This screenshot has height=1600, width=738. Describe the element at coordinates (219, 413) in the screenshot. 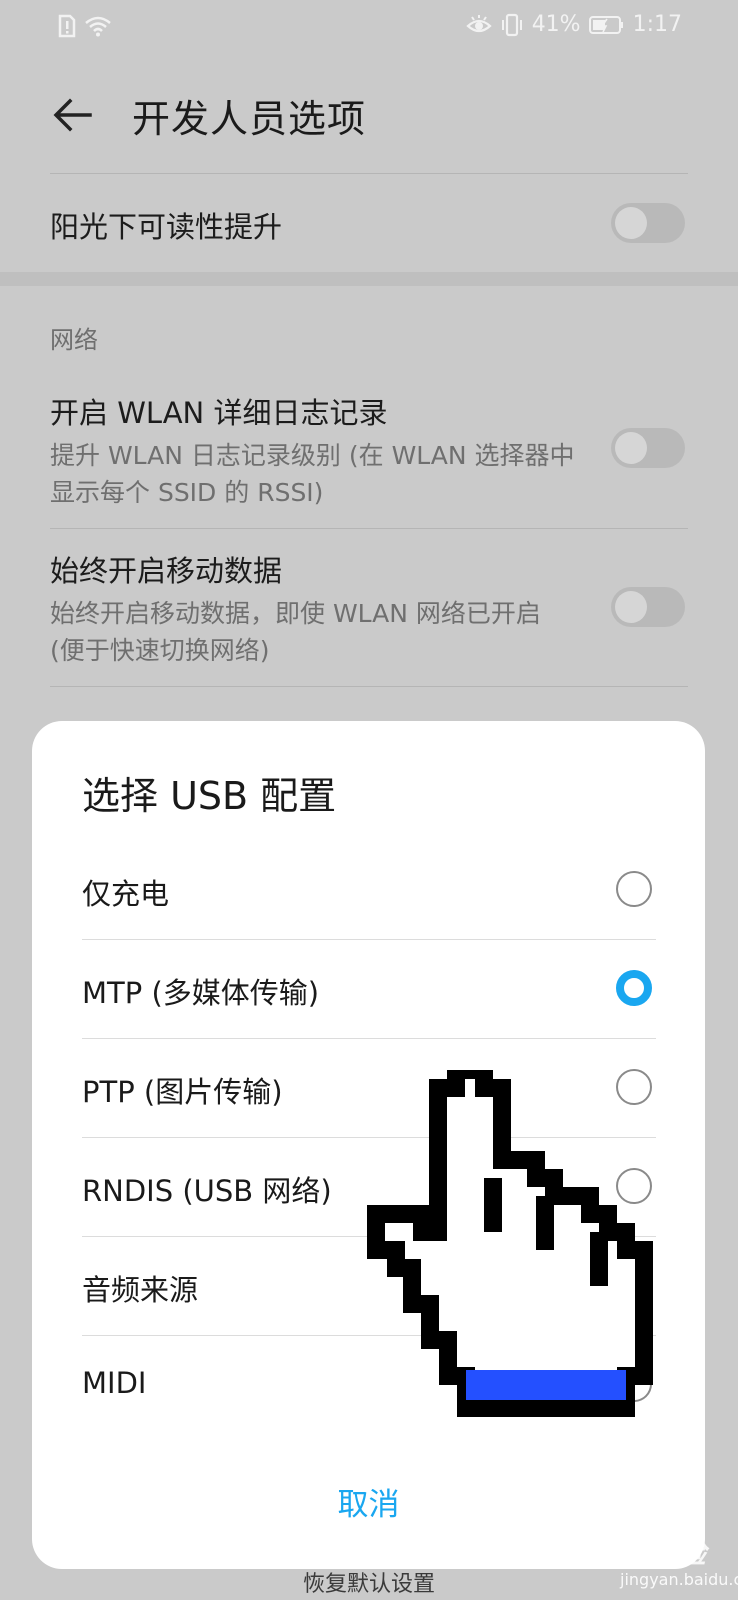

I see `setting-wlan-logging-title: 开启 WLAN 详细日志记录` at that location.